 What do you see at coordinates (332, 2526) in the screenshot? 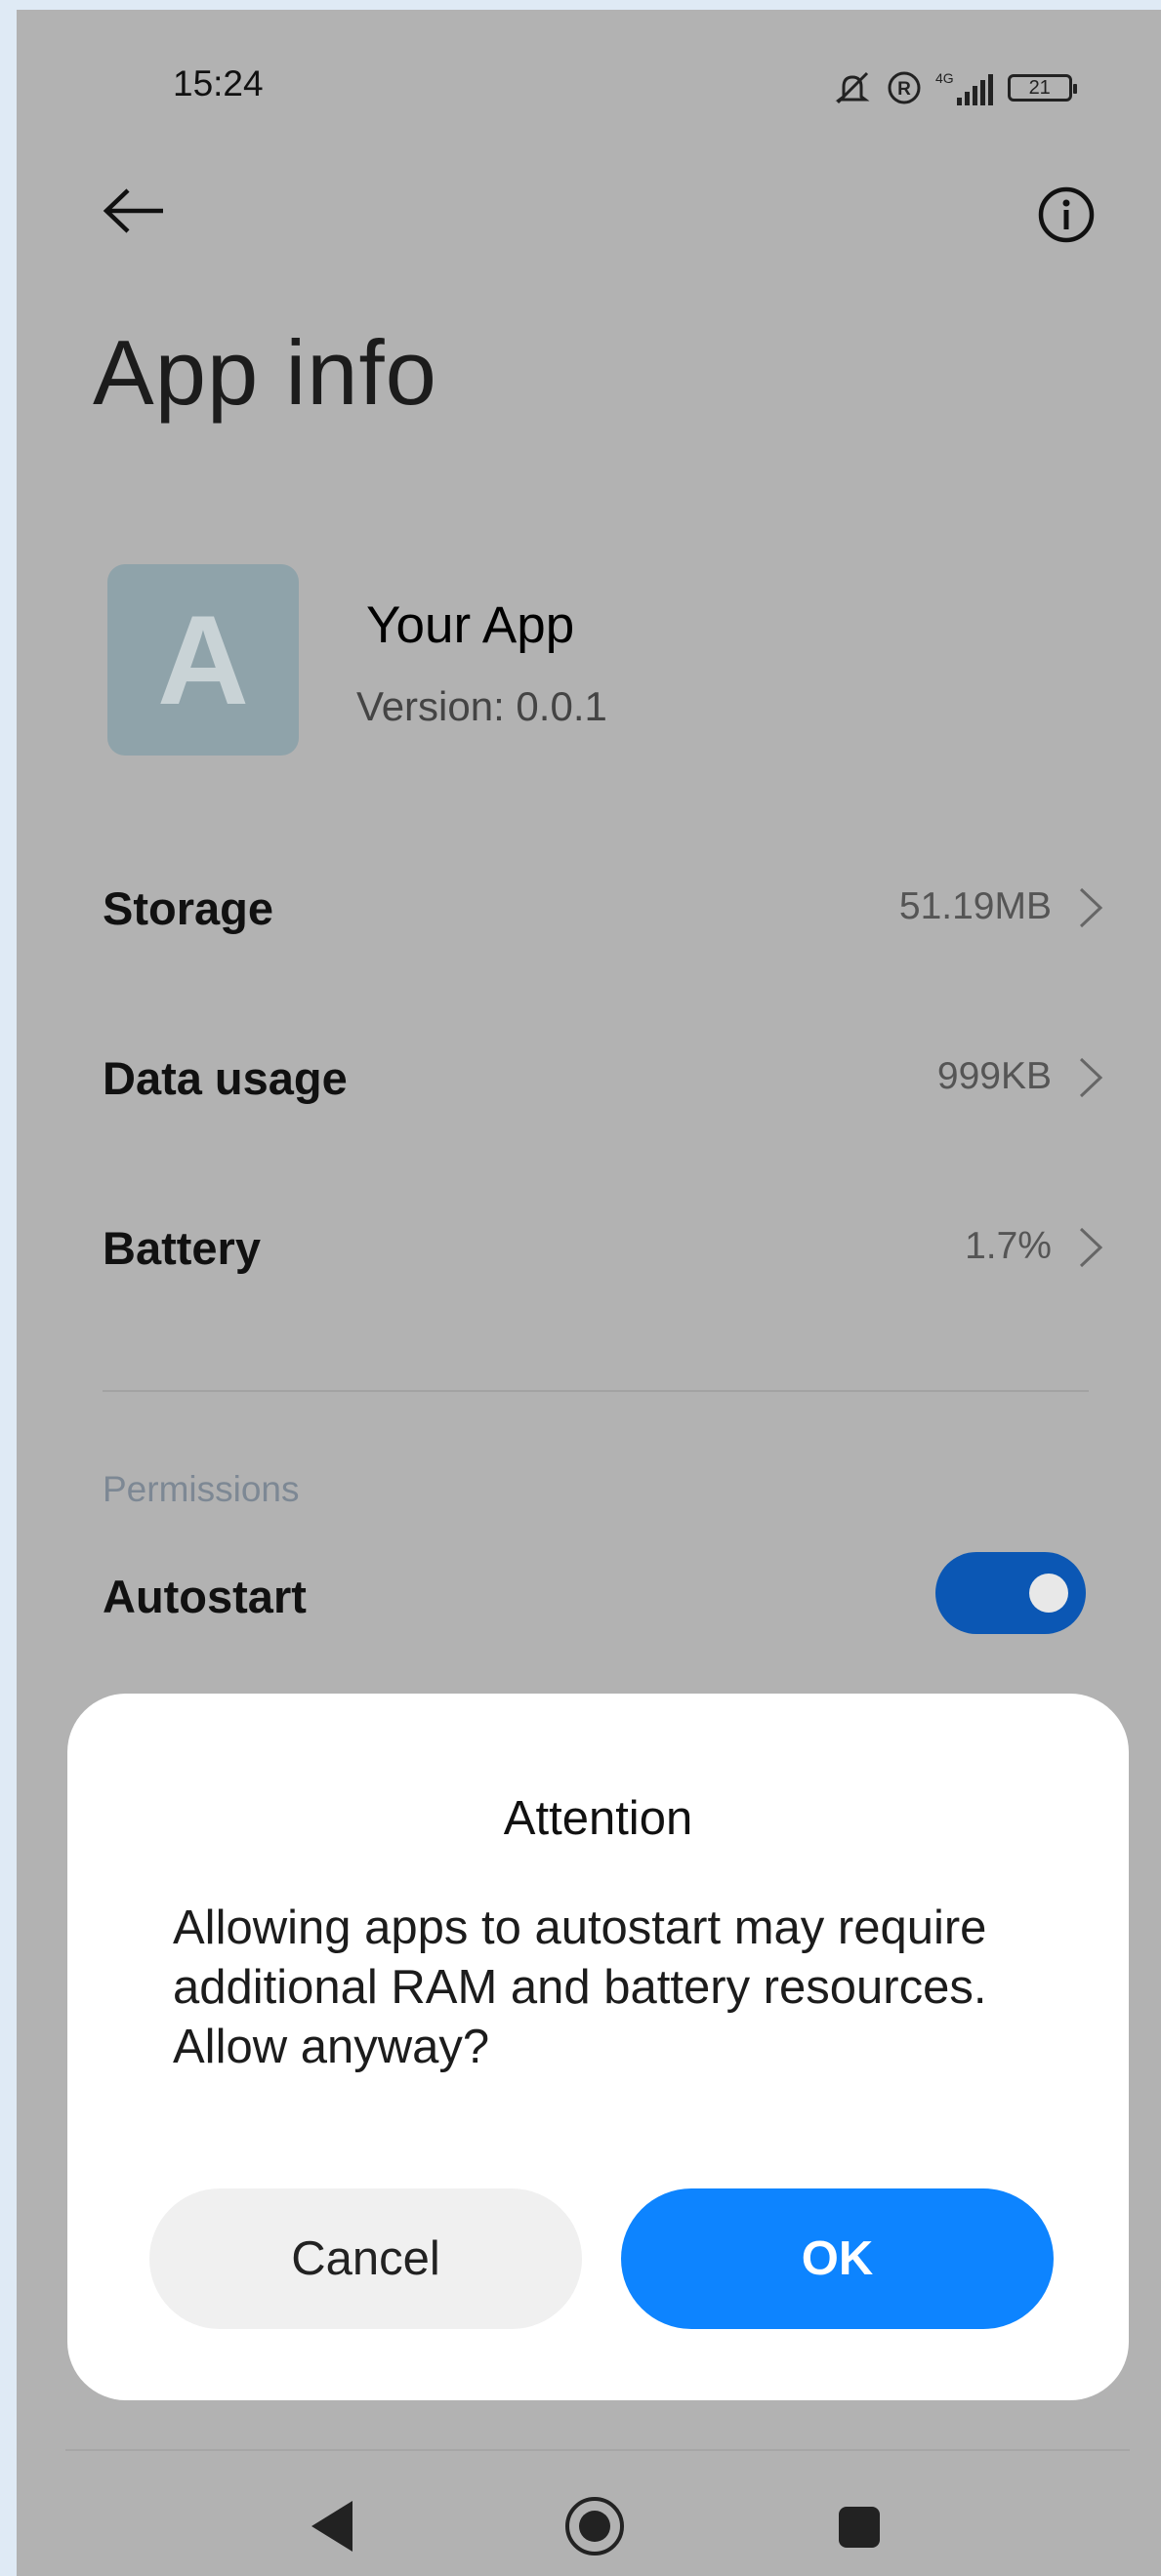
I see `nav-back-icon` at bounding box center [332, 2526].